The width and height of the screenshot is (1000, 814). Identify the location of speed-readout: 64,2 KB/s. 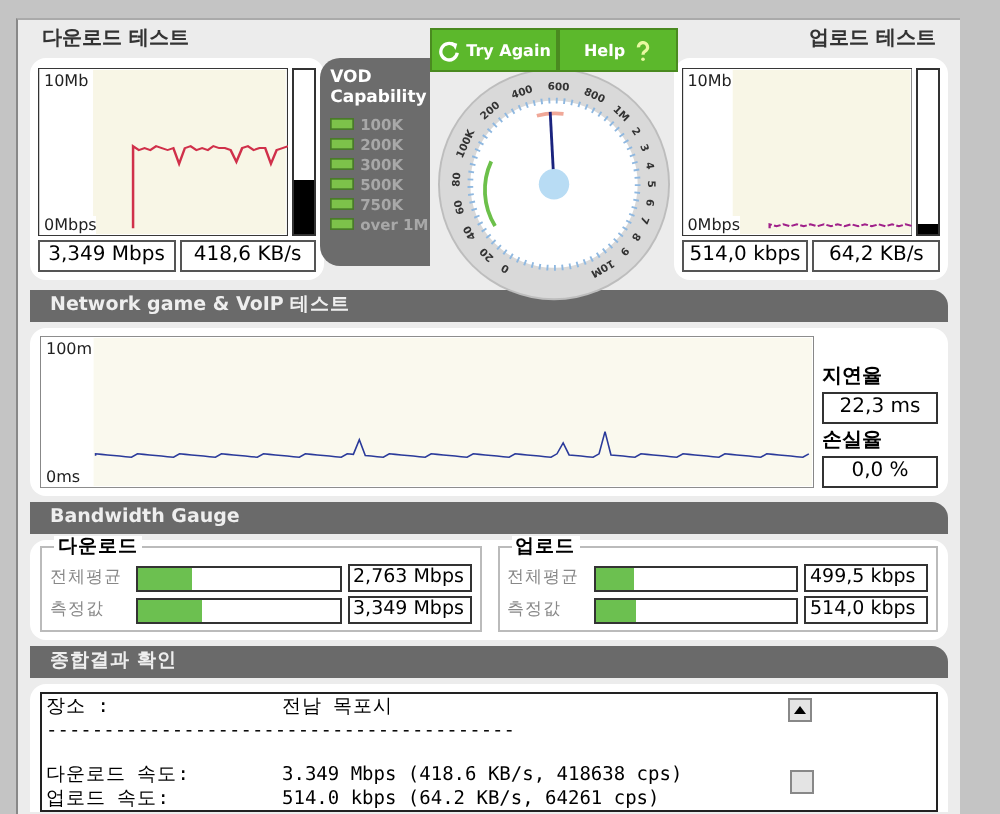
(876, 256).